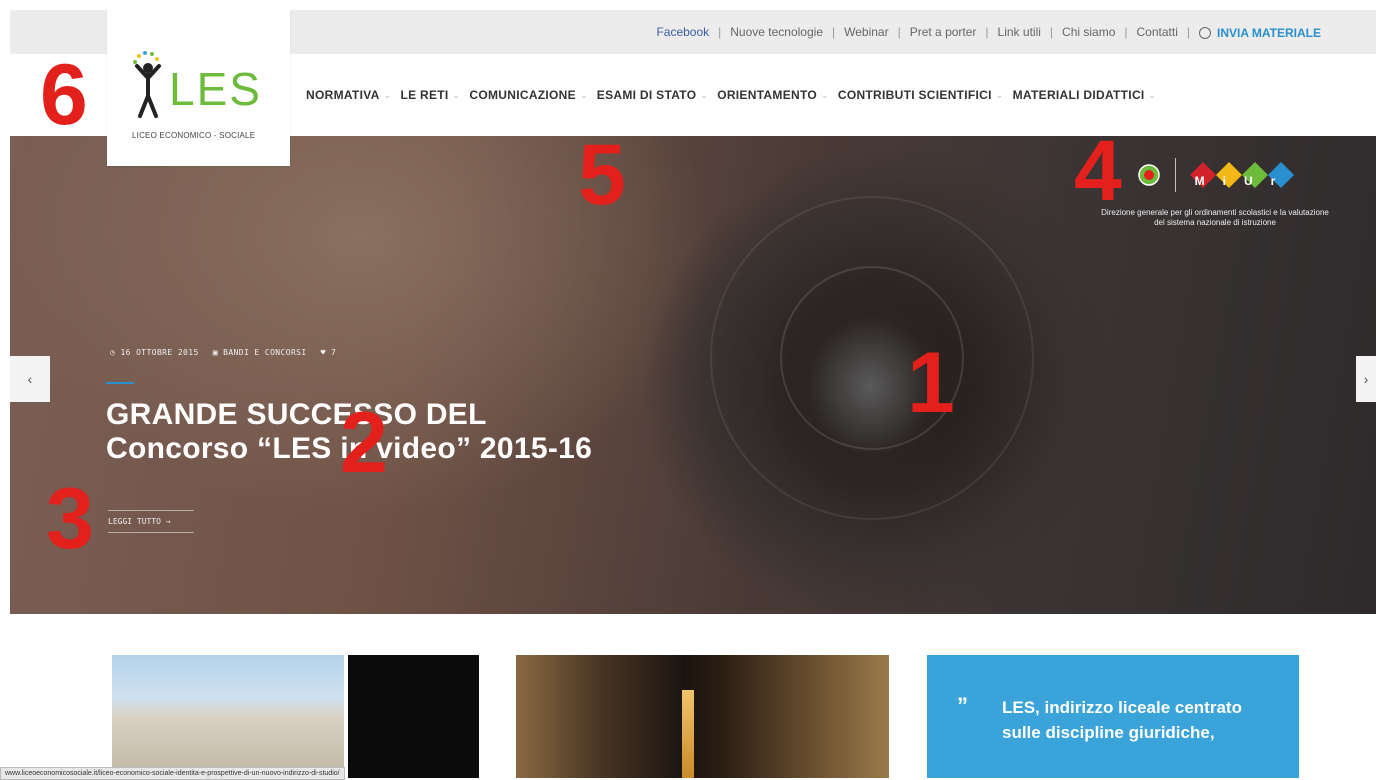 The height and width of the screenshot is (780, 1376). What do you see at coordinates (914, 95) in the screenshot?
I see `nav-item-label: CONTRIBUTI SCIENTIFICI` at bounding box center [914, 95].